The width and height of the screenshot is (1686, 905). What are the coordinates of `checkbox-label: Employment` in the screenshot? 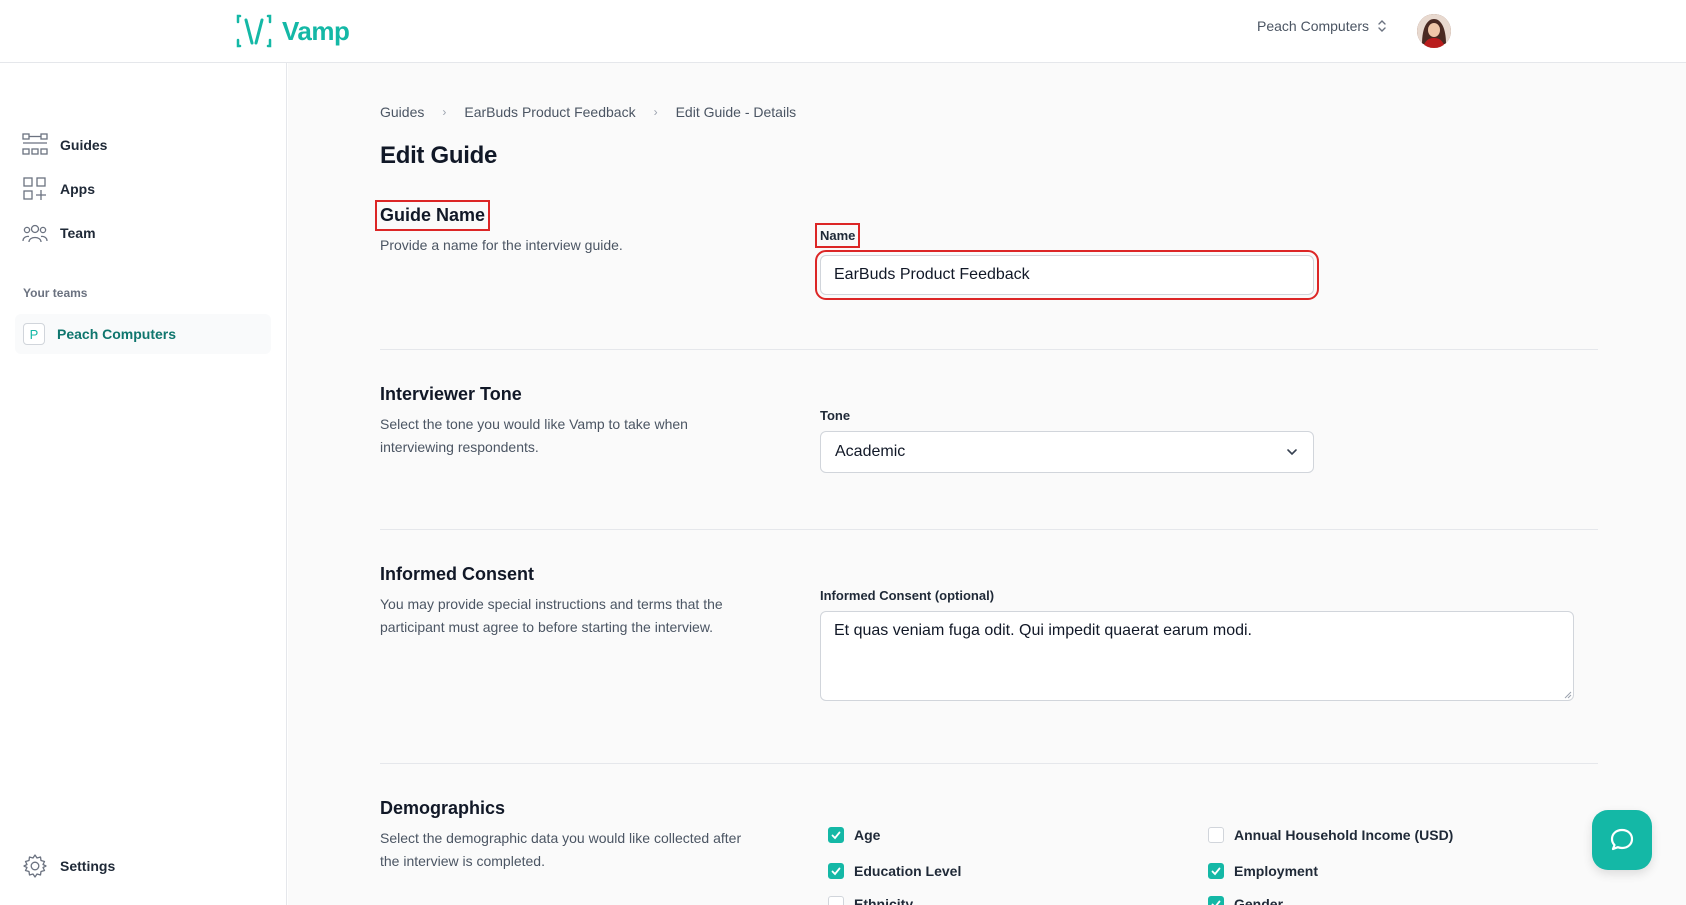 It's located at (1276, 871).